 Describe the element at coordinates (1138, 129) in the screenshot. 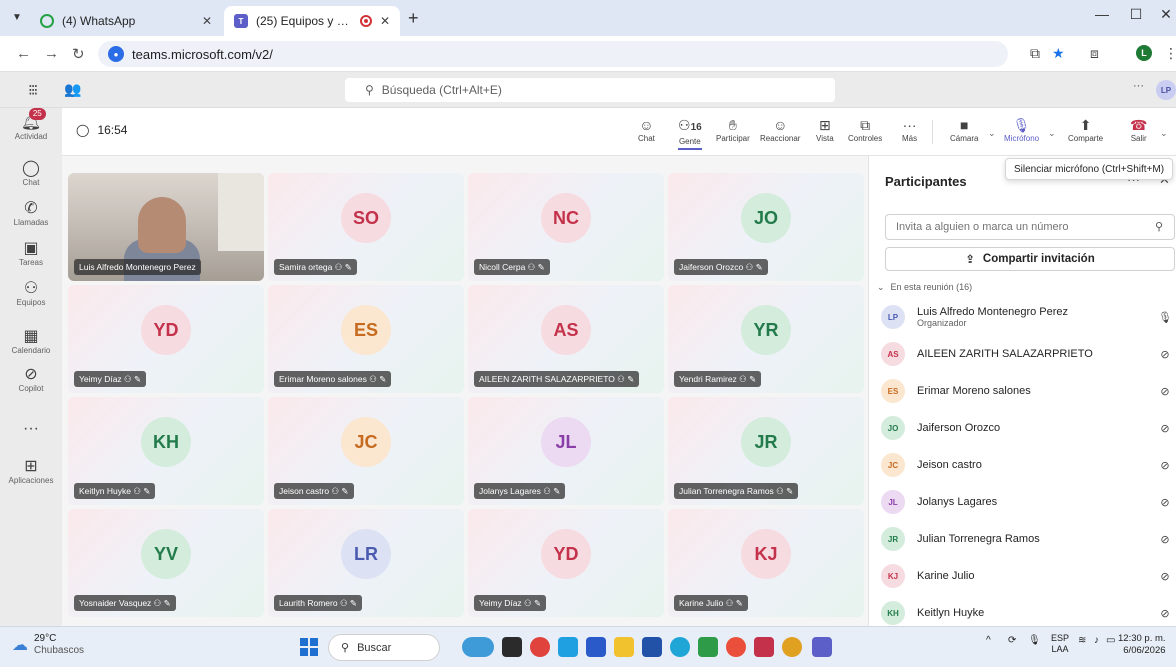

I see `leave-button: ☎ Salir` at that location.